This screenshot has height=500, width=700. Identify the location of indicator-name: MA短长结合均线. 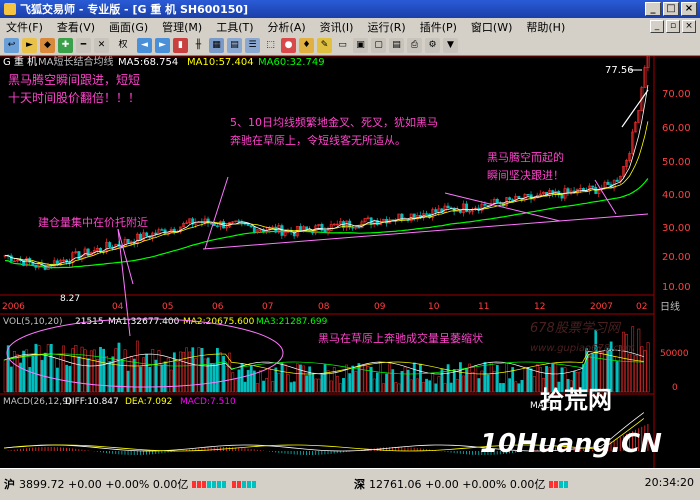
(75, 62).